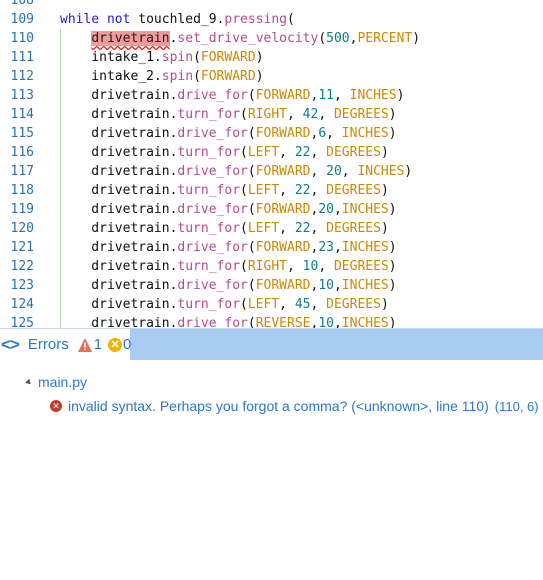 This screenshot has height=580, width=543. What do you see at coordinates (232, 95) in the screenshot?
I see `line-code: drivetrain.drive_for(FORWARD,11, INCHES)` at bounding box center [232, 95].